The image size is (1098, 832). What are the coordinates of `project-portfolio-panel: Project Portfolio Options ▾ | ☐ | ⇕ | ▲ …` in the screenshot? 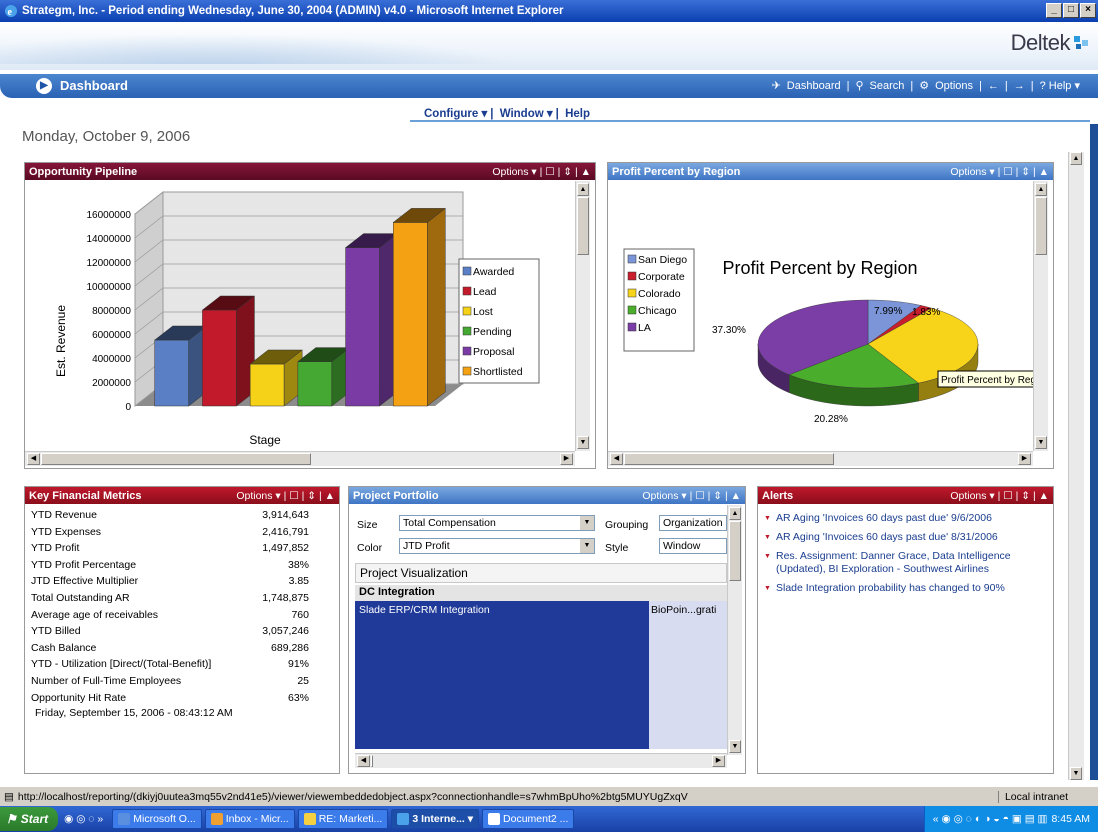 It's located at (547, 630).